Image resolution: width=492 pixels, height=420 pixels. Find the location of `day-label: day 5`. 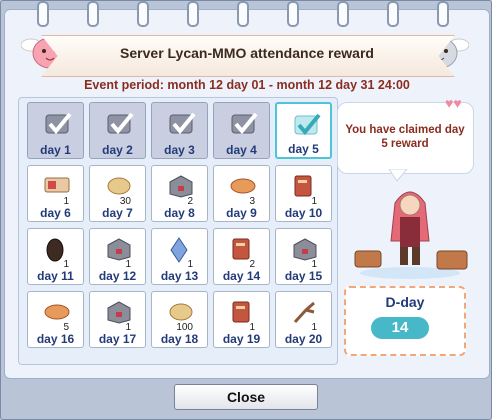

day-label: day 5 is located at coordinates (303, 149).